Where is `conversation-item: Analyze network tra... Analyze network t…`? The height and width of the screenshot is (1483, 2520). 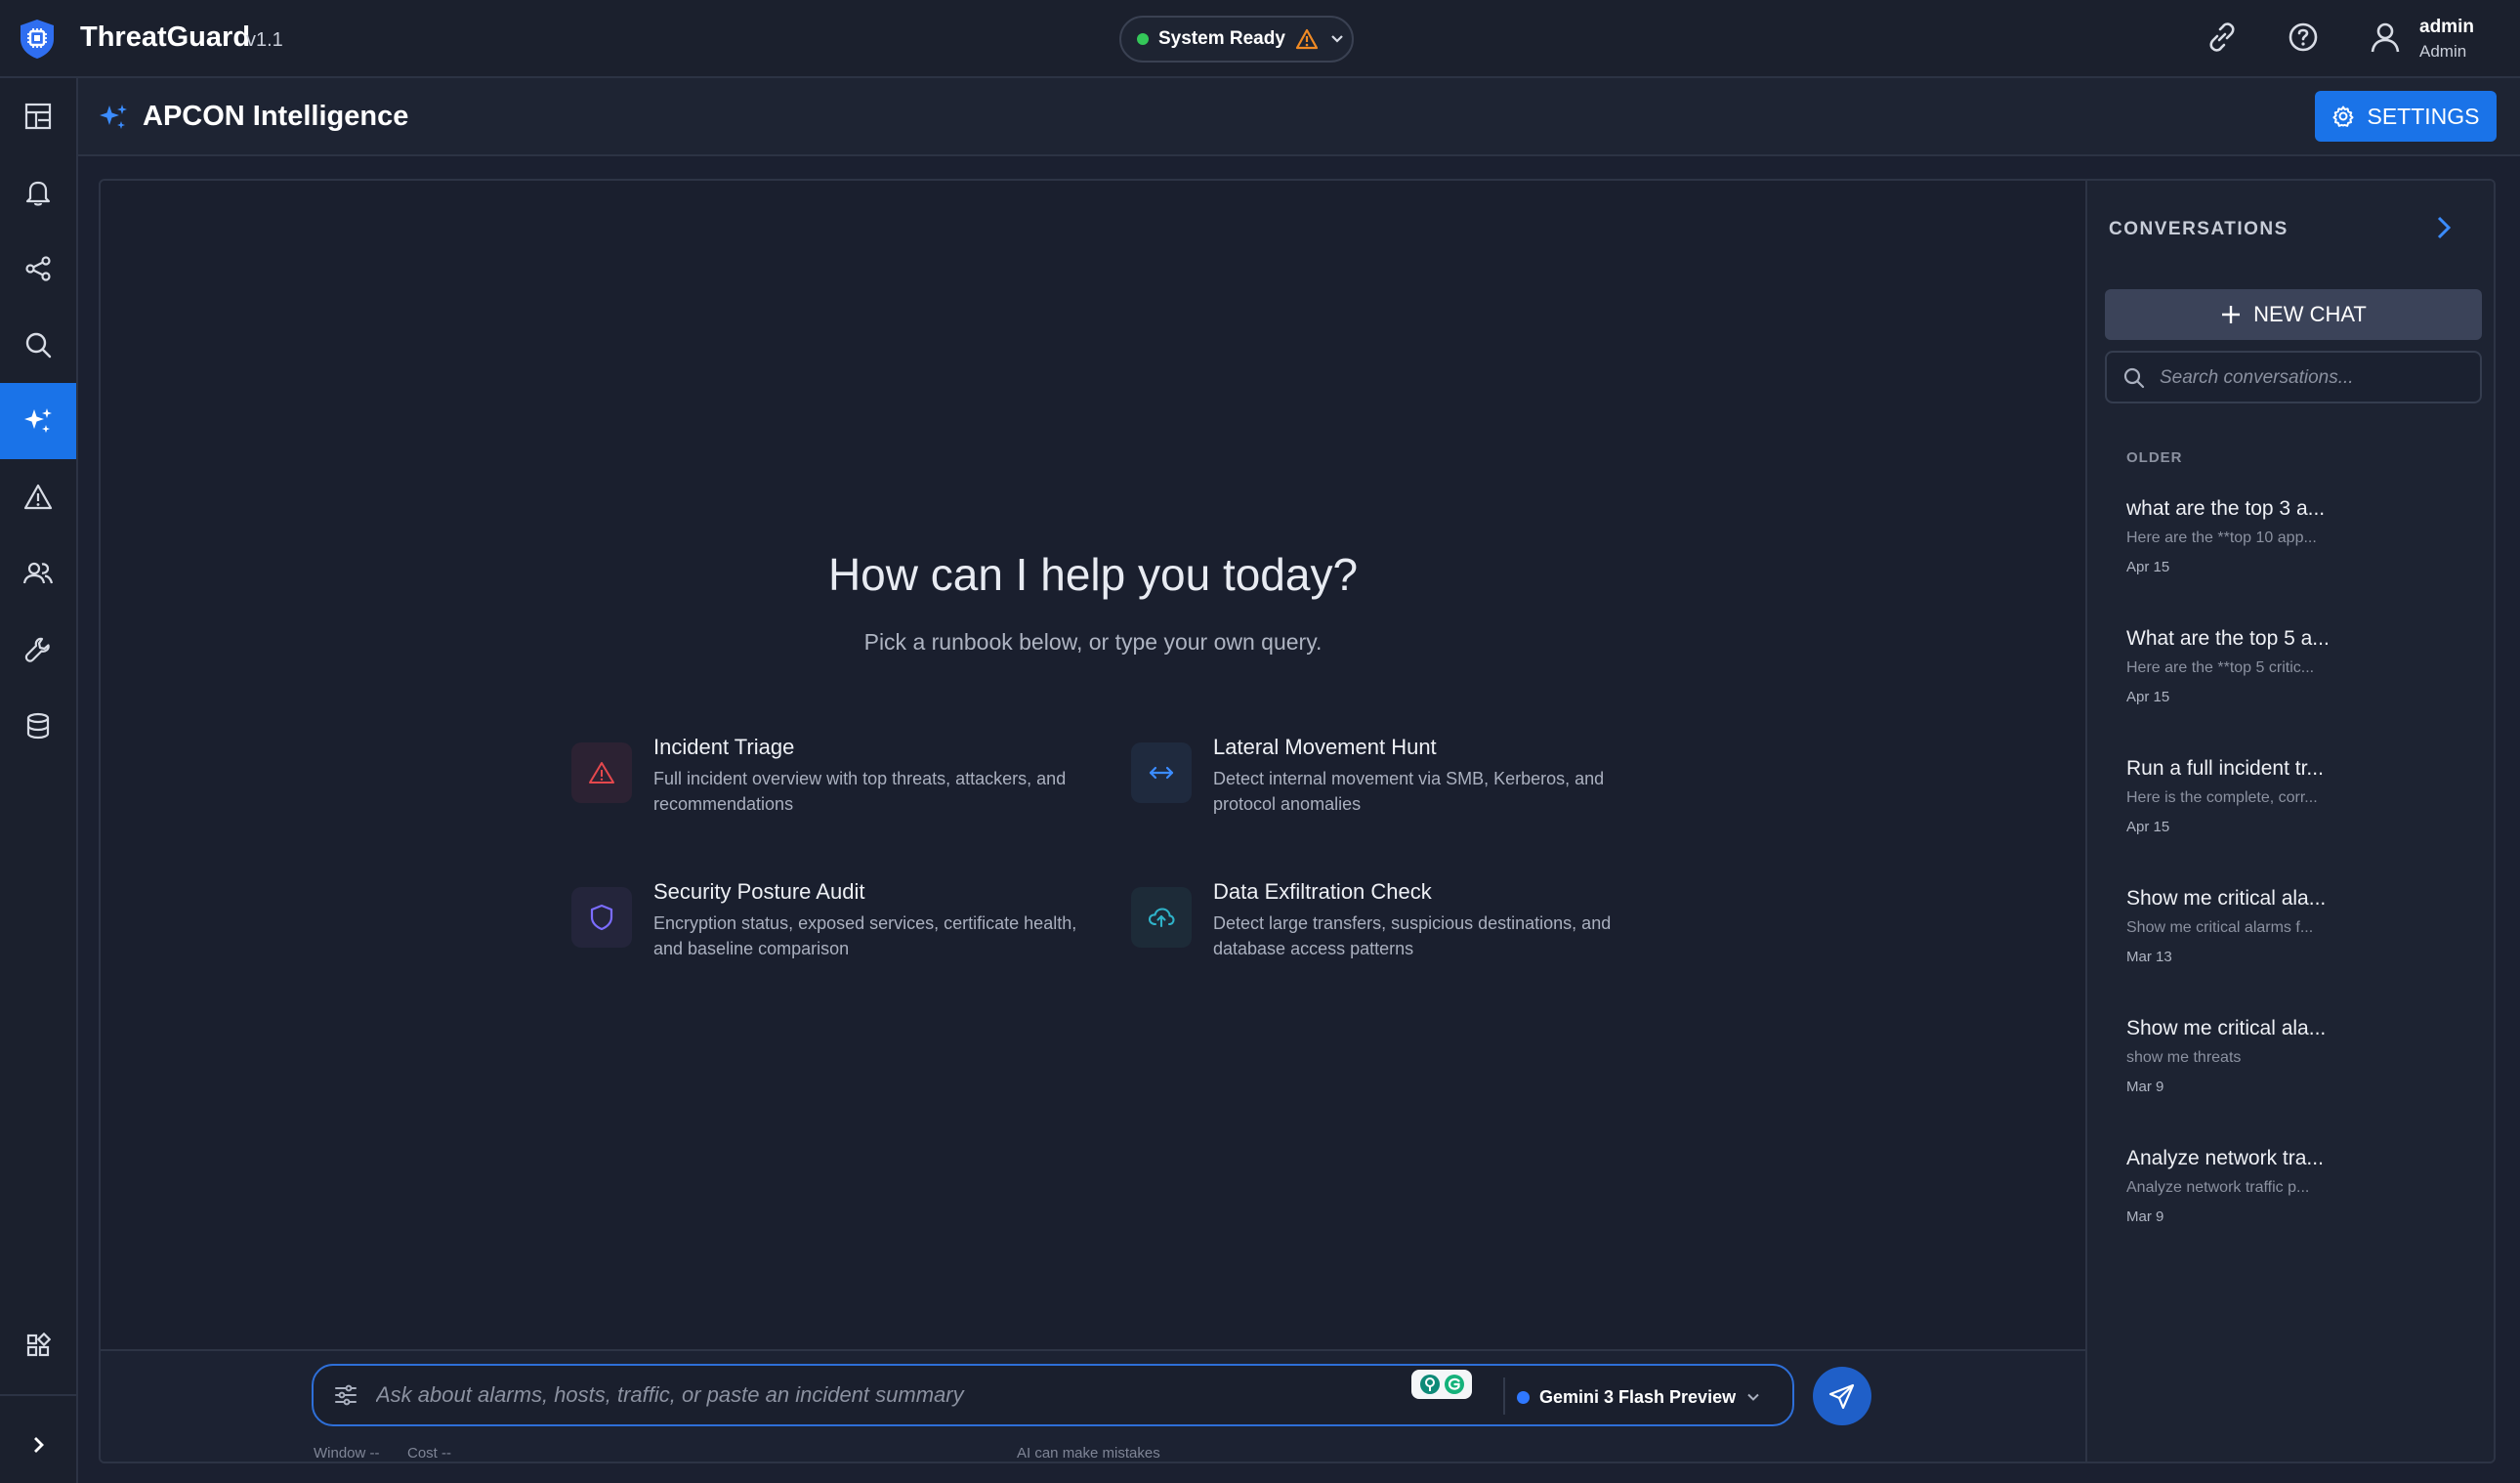
conversation-item: Analyze network tra... Analyze network t… is located at coordinates (2302, 1200).